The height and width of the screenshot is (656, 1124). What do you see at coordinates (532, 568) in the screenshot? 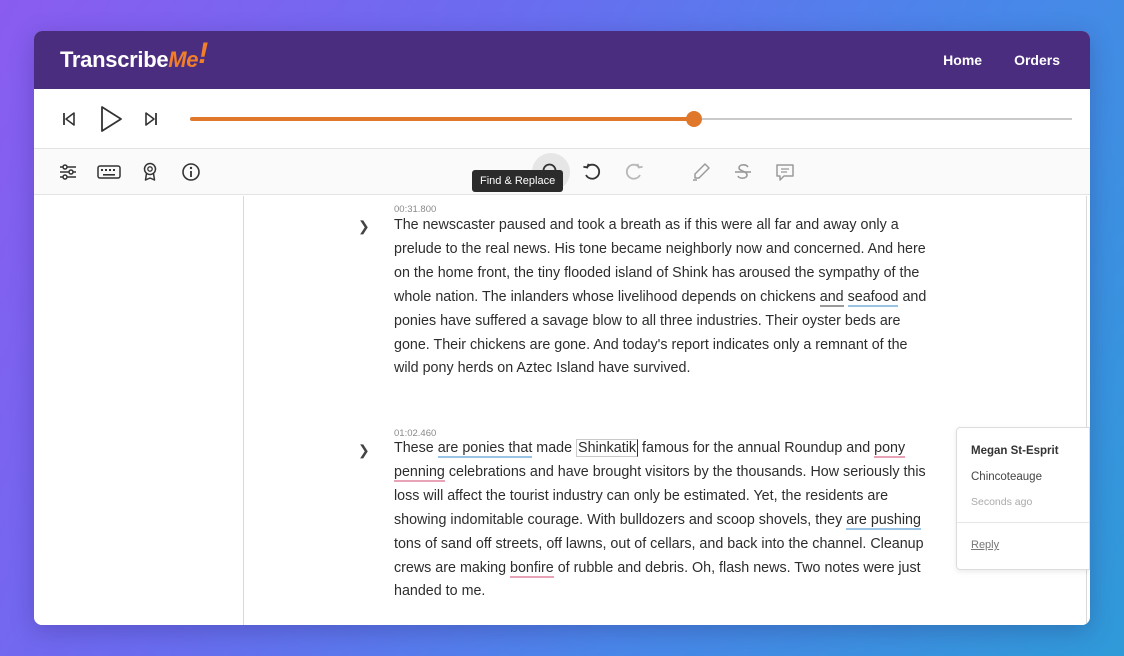
I see `flagged-word: bonfire` at bounding box center [532, 568].